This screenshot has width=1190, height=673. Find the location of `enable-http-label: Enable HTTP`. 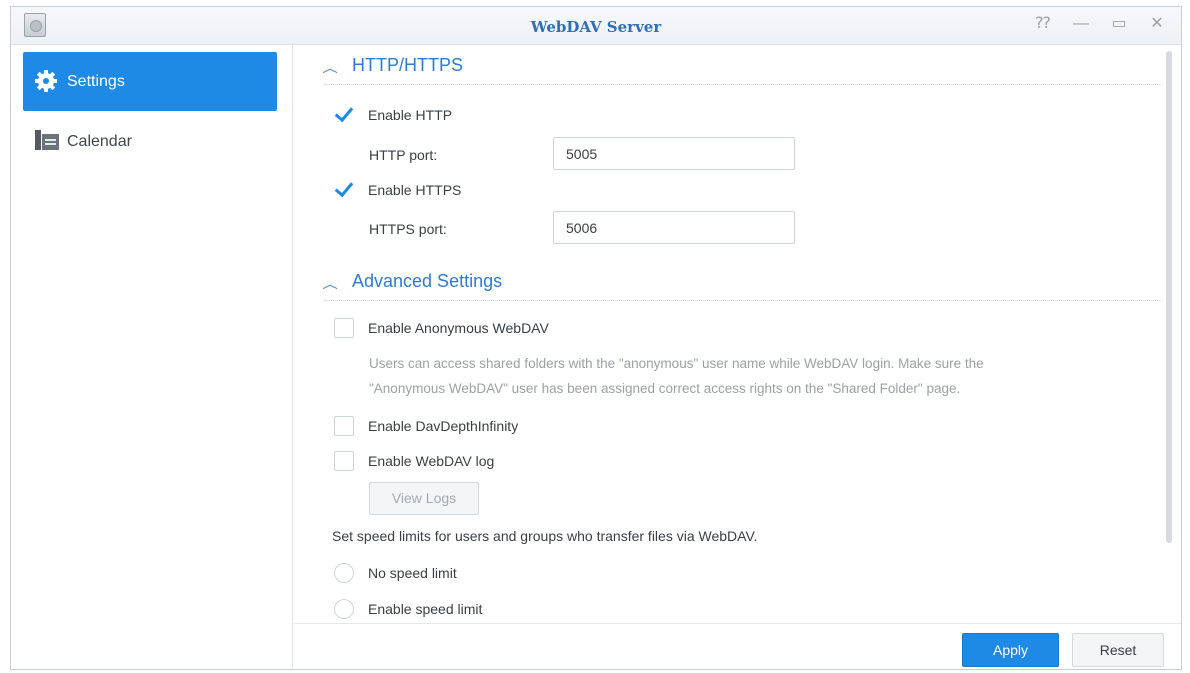

enable-http-label: Enable HTTP is located at coordinates (410, 115).